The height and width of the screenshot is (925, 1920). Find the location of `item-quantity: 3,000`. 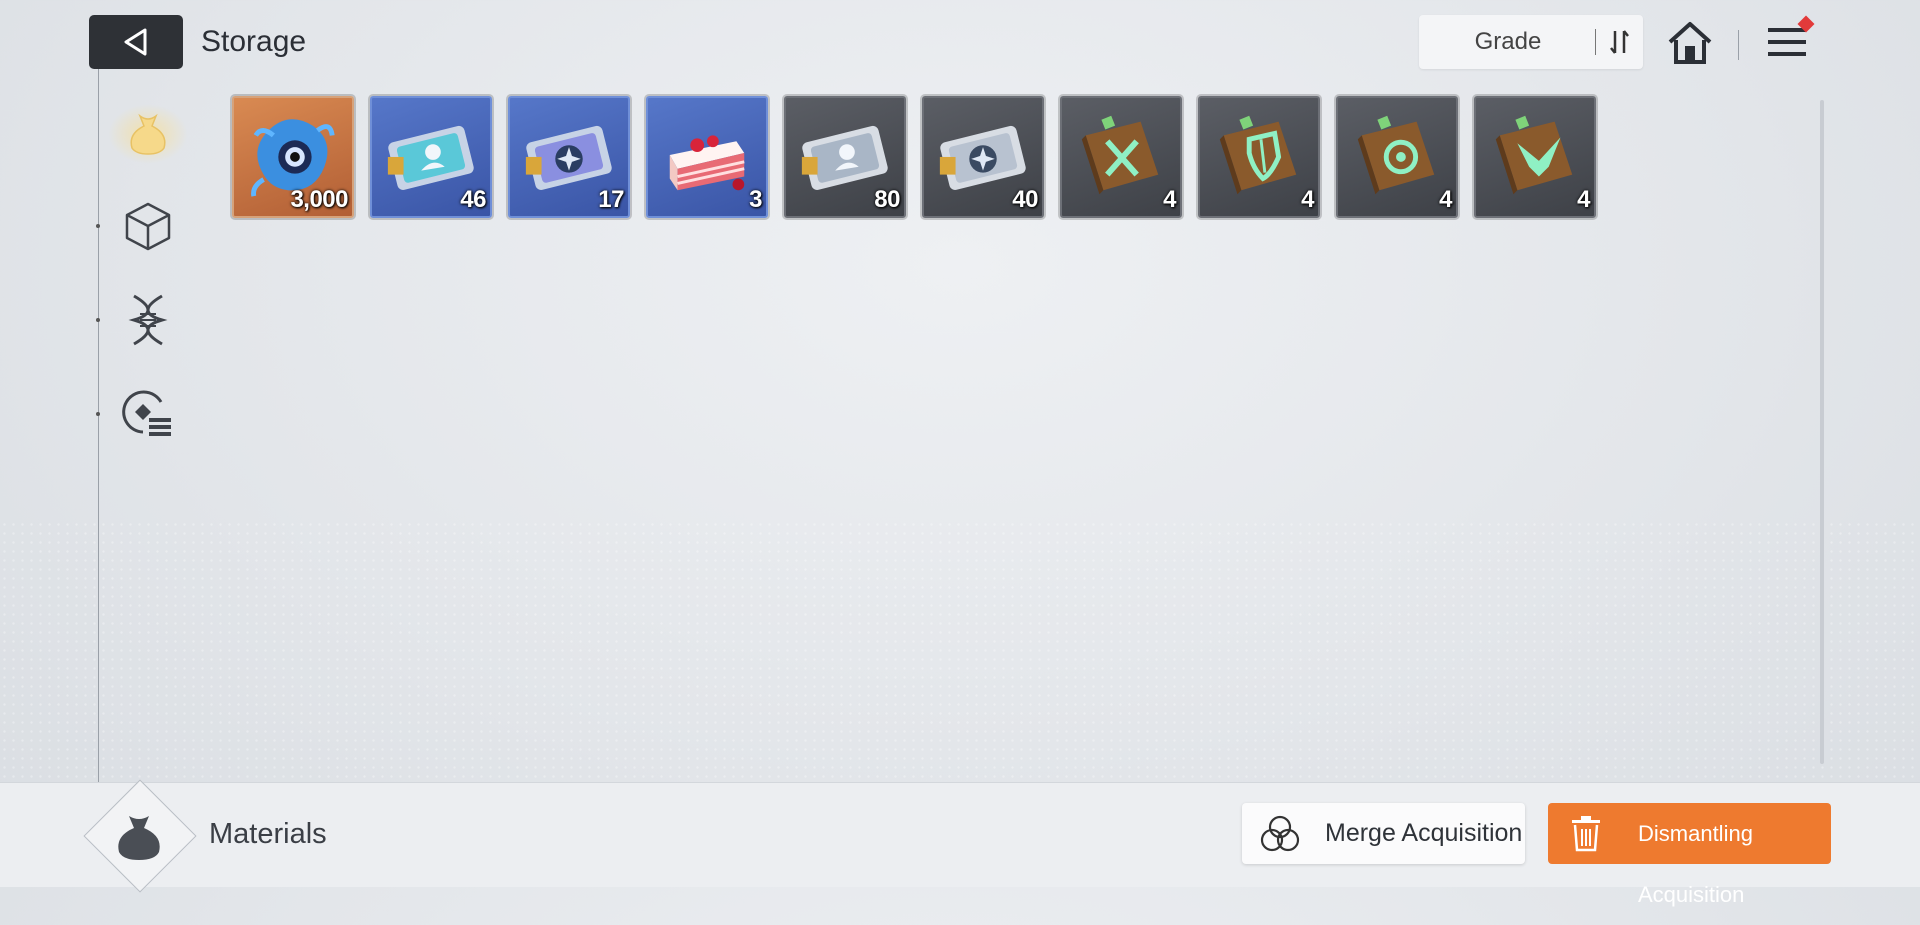

item-quantity: 3,000 is located at coordinates (319, 199).